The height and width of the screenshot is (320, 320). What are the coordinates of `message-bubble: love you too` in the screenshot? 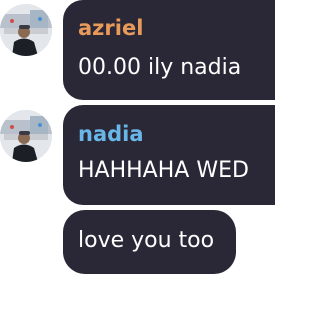 It's located at (149, 242).